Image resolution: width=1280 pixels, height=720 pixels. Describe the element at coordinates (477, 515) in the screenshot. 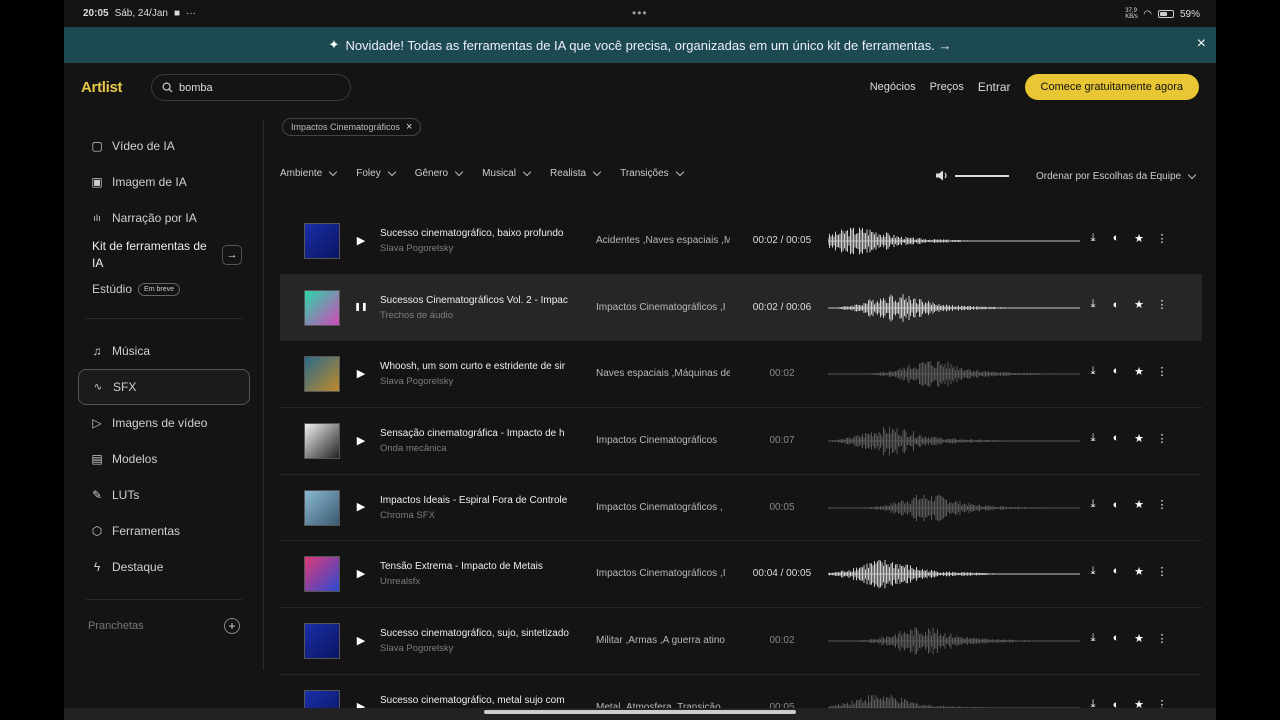

I see `track-artist: Chroma SFX` at that location.